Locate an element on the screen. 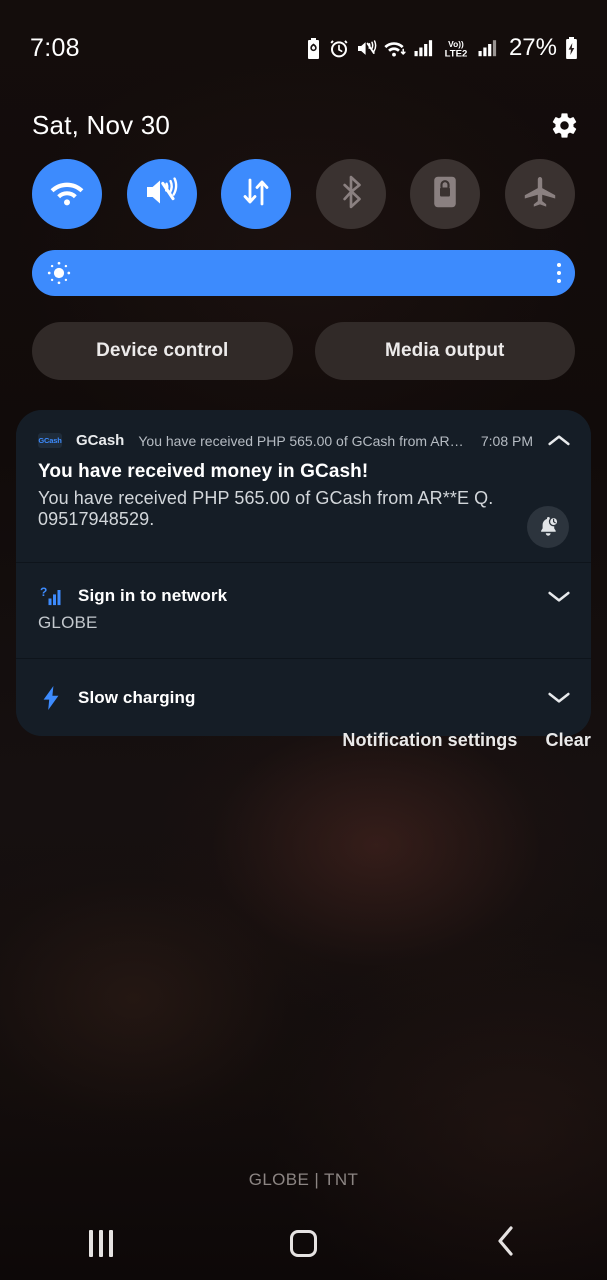  rotation-lock-icon is located at coordinates (445, 194).